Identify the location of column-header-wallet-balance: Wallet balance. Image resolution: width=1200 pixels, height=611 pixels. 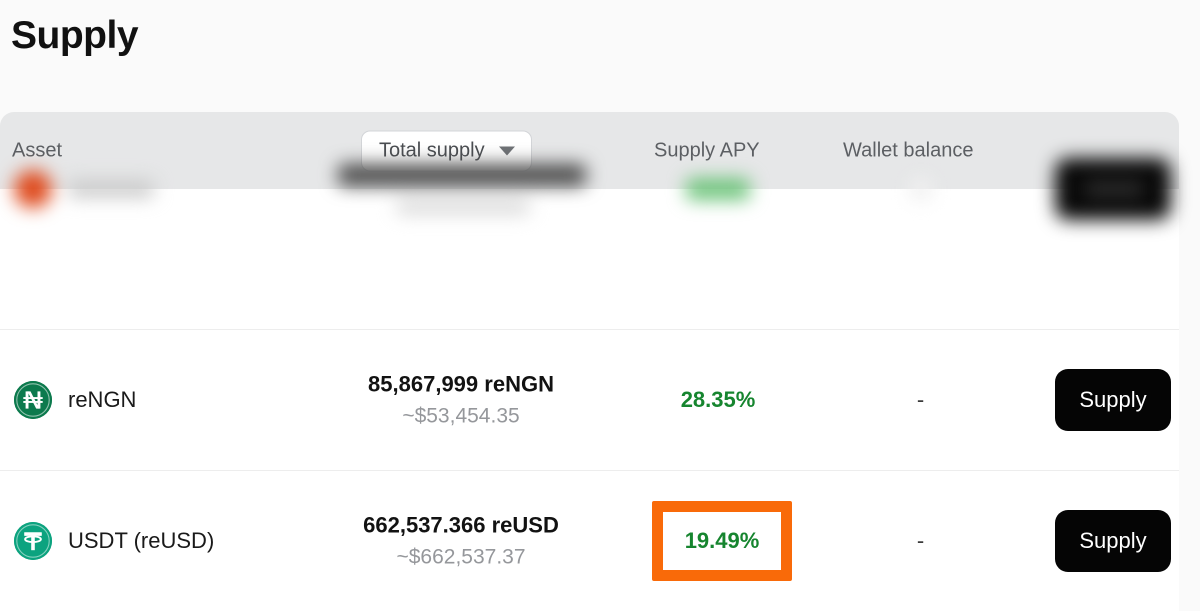
(908, 150).